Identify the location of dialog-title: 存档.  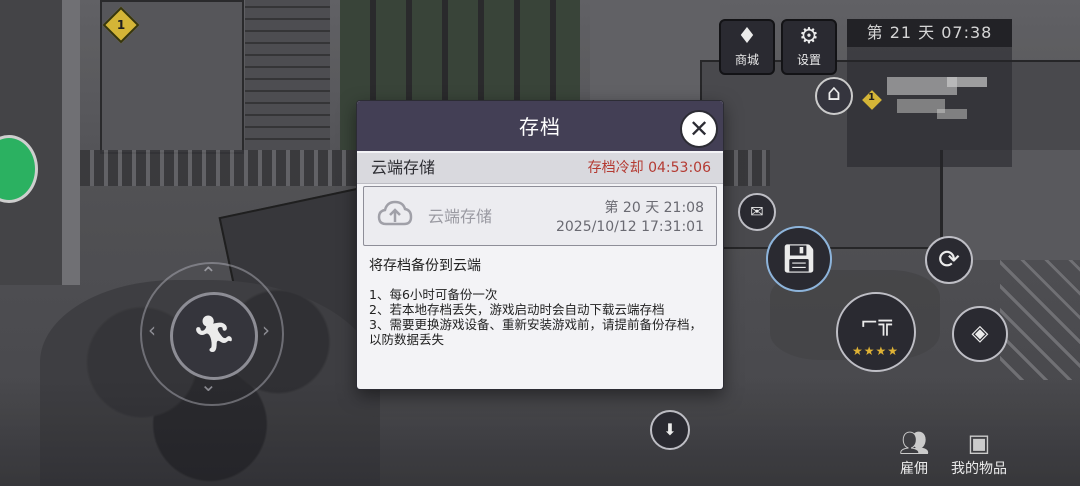
(540, 126).